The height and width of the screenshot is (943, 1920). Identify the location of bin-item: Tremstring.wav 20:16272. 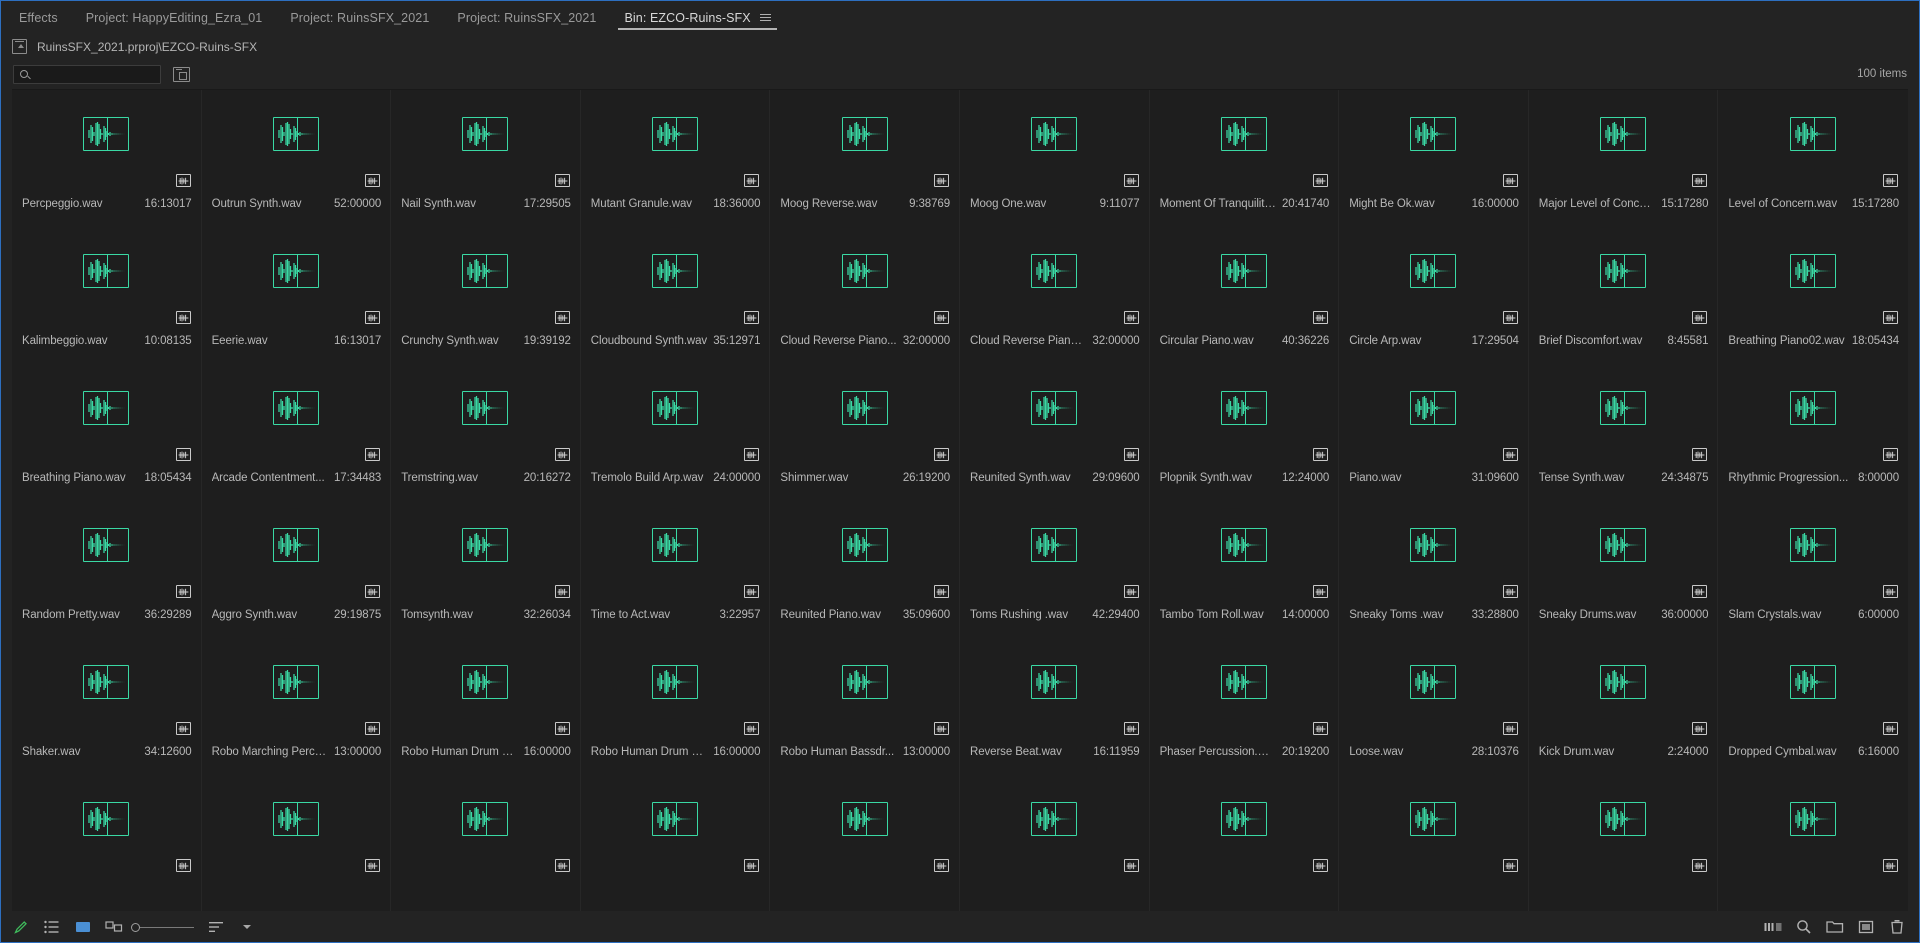
(486, 432).